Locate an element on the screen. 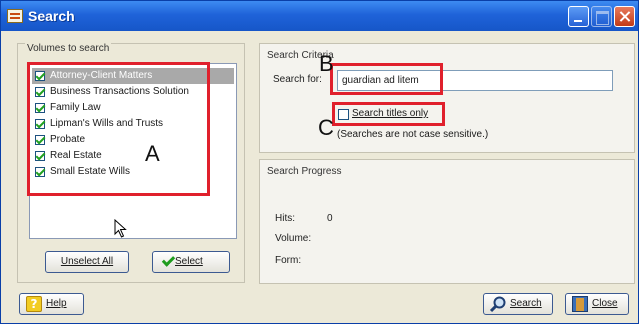 The image size is (639, 324). volumes-caption: Volumes to search is located at coordinates (68, 48).